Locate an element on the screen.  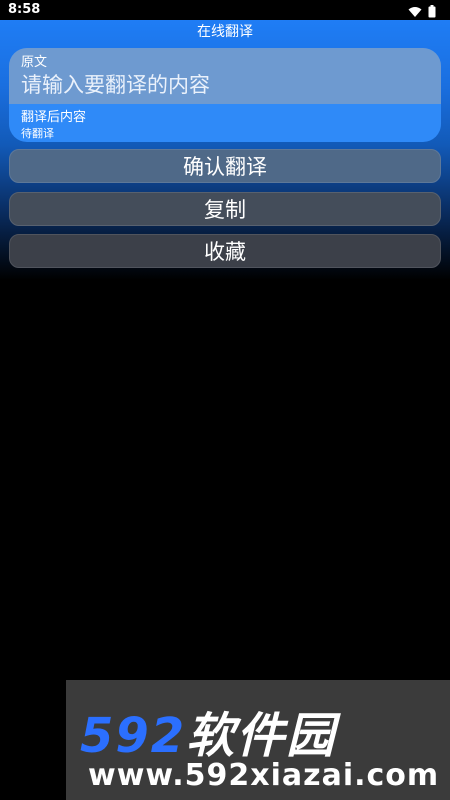
source-area: 原文 is located at coordinates (225, 76).